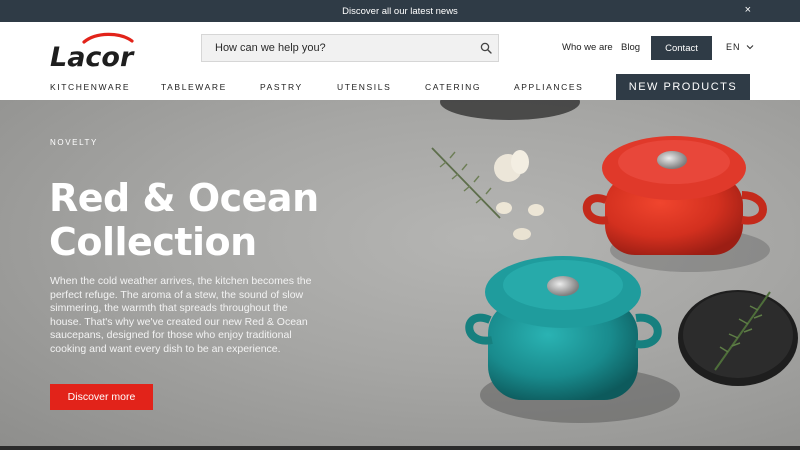  I want to click on bottom-edge, so click(400, 448).